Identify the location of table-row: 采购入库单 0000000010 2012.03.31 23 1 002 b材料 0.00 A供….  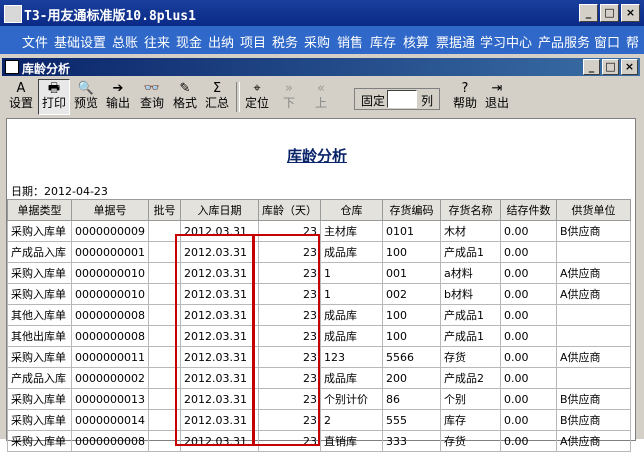
(319, 294).